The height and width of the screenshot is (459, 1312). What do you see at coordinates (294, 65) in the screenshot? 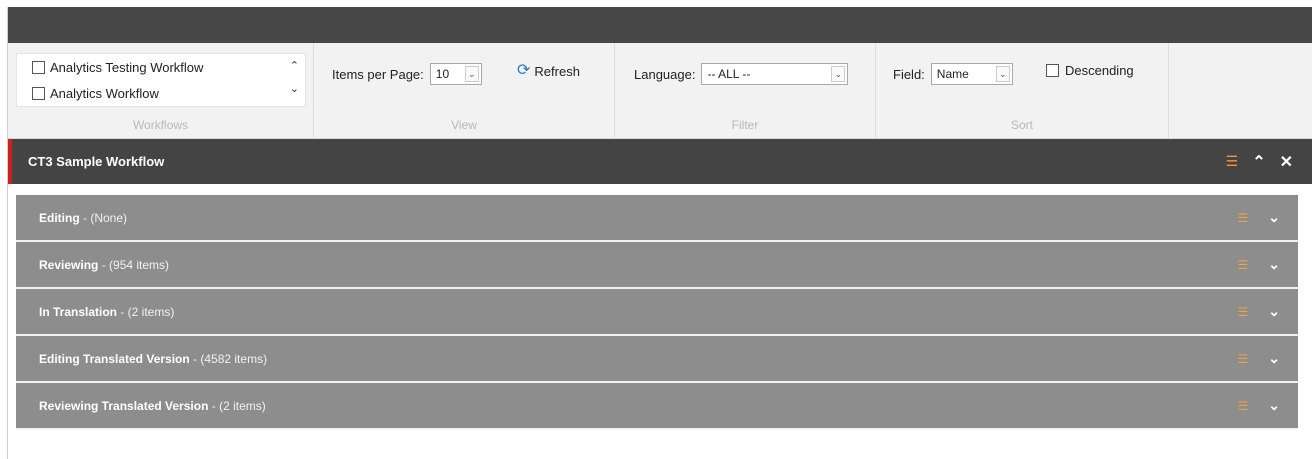
I see `scroll-up-icon: ⌃` at bounding box center [294, 65].